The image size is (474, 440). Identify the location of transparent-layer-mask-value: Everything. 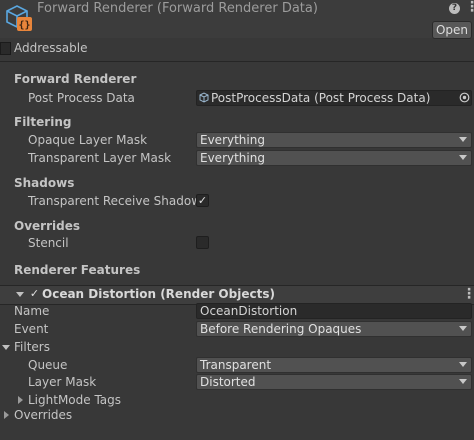
(232, 158).